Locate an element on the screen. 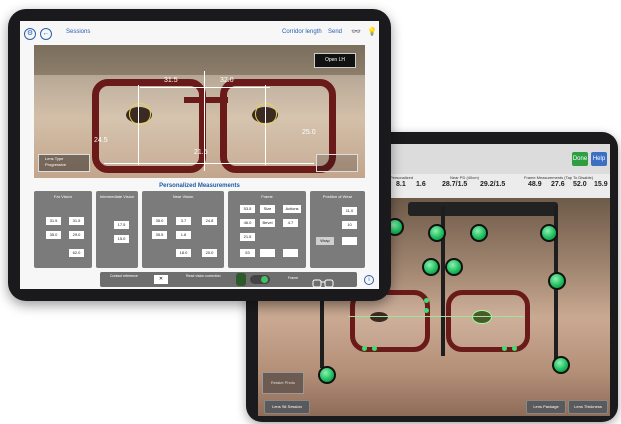 The image size is (621, 424). position-of-wear-panel: Position of Wear 11.0 10 Wrap is located at coordinates (337, 229).